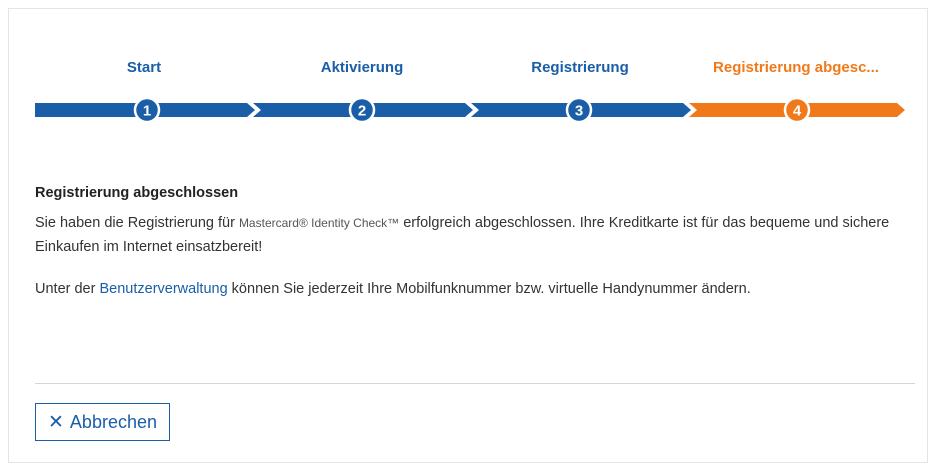 The width and height of the screenshot is (935, 470). I want to click on step-circle-2: 2, so click(362, 110).